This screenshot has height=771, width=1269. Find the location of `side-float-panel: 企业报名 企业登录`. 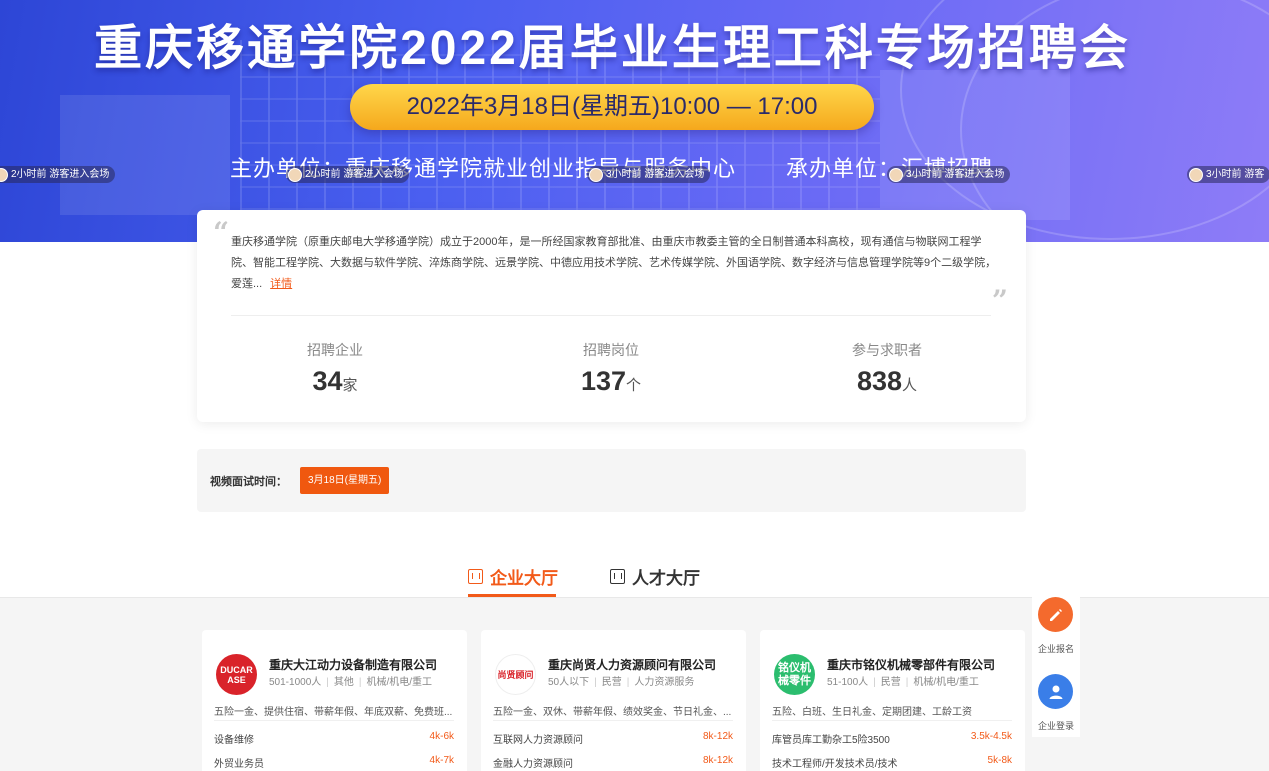

side-float-panel: 企业报名 企业登录 is located at coordinates (1056, 662).